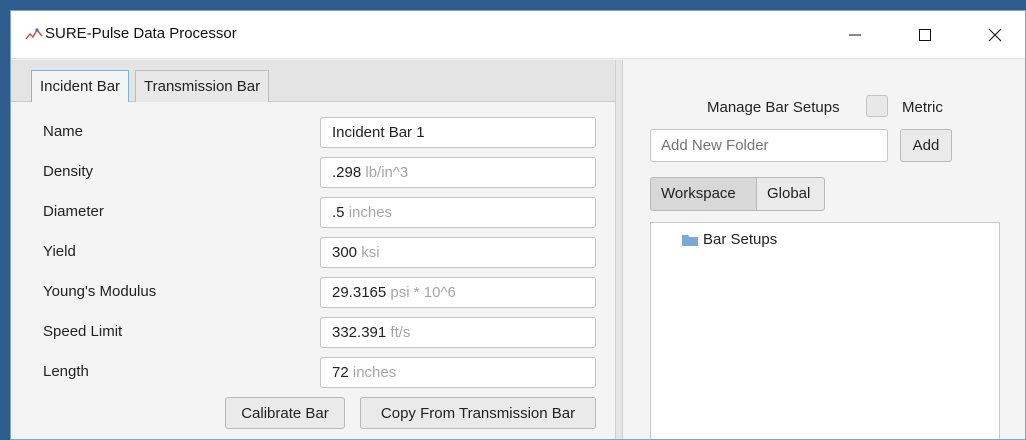 The height and width of the screenshot is (440, 1026). What do you see at coordinates (690, 240) in the screenshot?
I see `folder-icon` at bounding box center [690, 240].